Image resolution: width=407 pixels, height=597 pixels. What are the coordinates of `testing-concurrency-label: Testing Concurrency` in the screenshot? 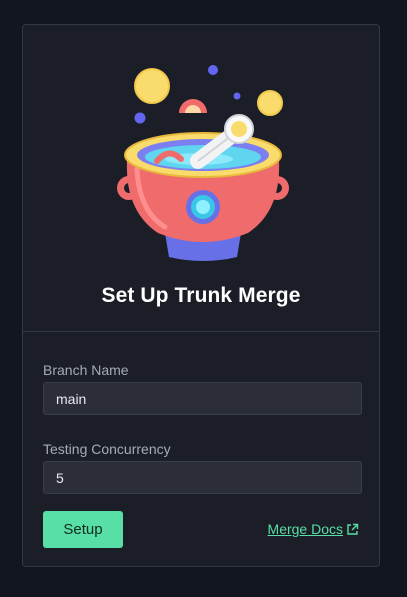 It's located at (107, 449).